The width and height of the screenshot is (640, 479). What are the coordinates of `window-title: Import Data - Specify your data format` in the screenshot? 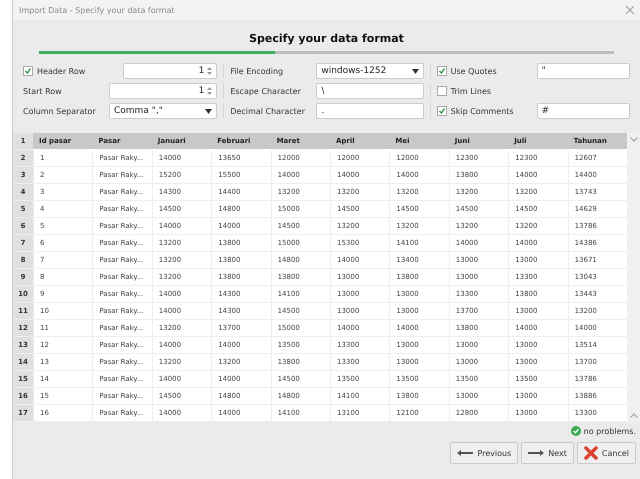 It's located at (97, 10).